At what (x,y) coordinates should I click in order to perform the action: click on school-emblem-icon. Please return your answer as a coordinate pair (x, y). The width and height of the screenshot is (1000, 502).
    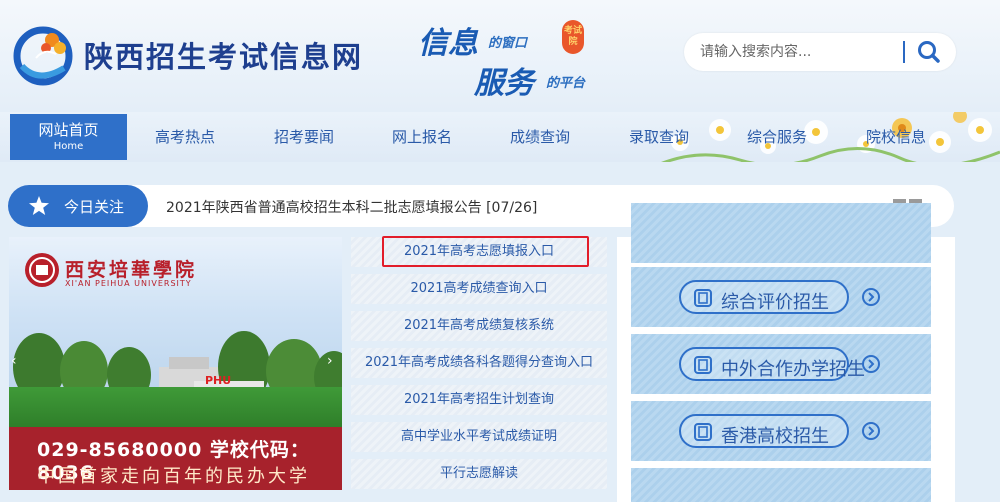
    Looking at the image, I should click on (42, 270).